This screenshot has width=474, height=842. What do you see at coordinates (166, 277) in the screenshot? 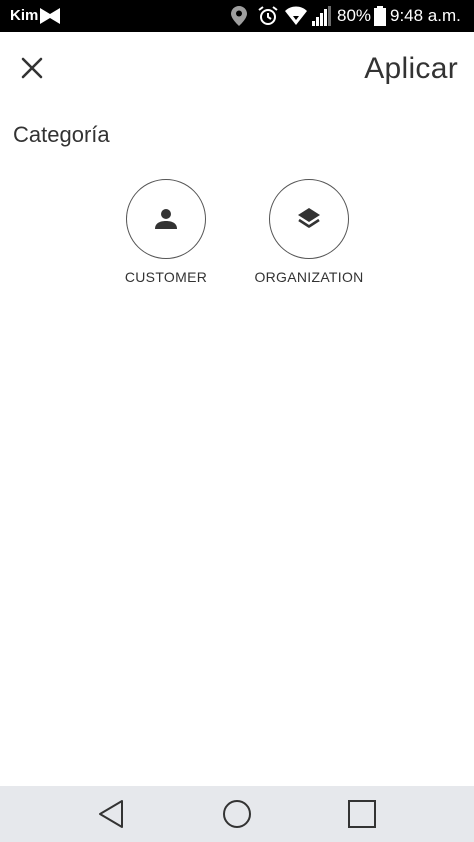
I see `category-label: CUSTOMER` at bounding box center [166, 277].